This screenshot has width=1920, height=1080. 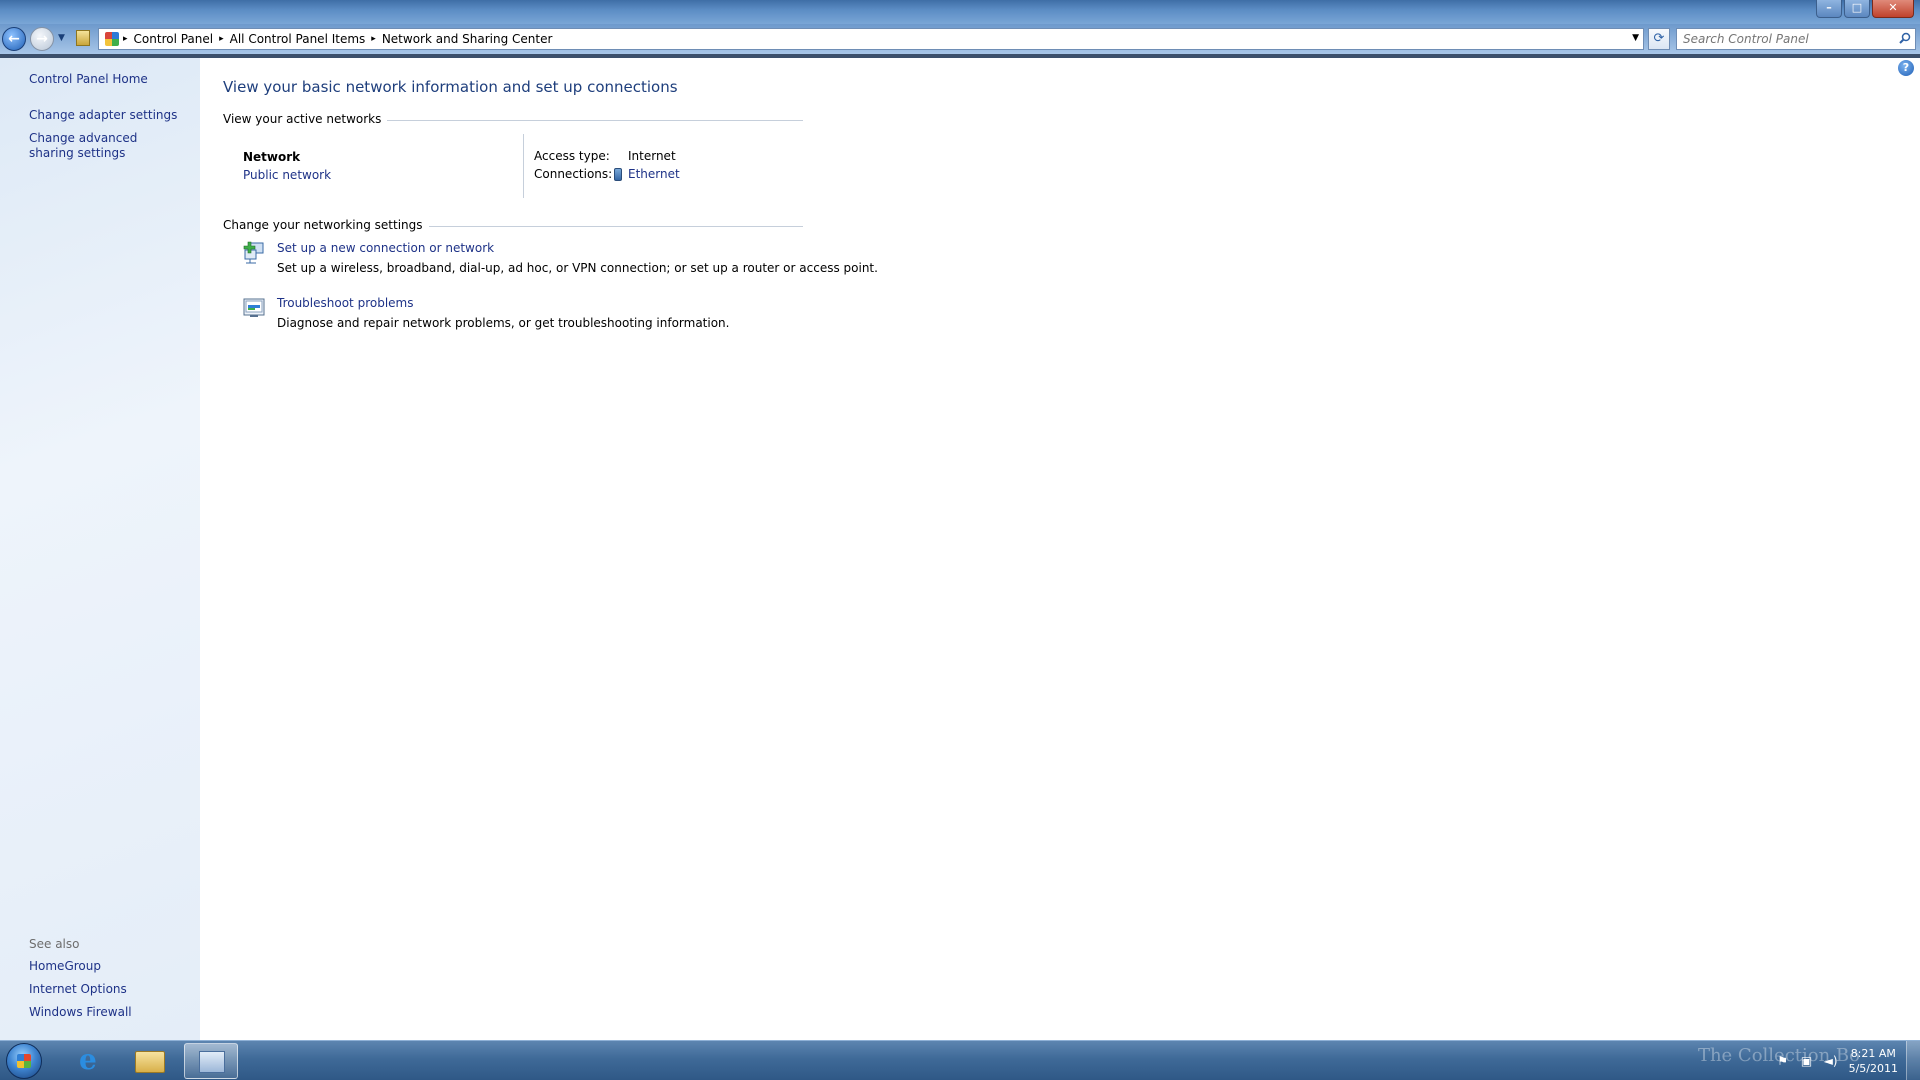 What do you see at coordinates (54, 944) in the screenshot?
I see `see-also-heading: See also` at bounding box center [54, 944].